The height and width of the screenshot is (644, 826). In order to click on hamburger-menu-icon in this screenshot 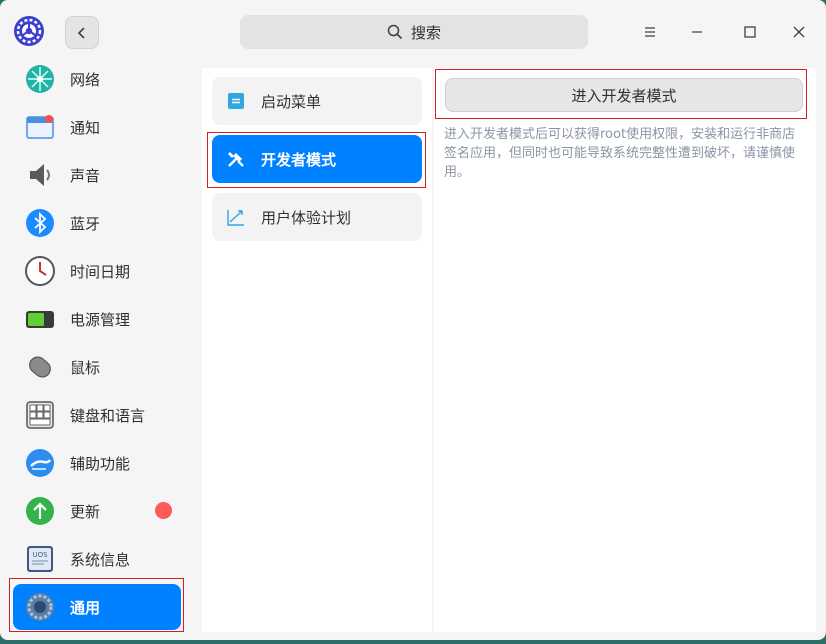, I will do `click(650, 32)`.